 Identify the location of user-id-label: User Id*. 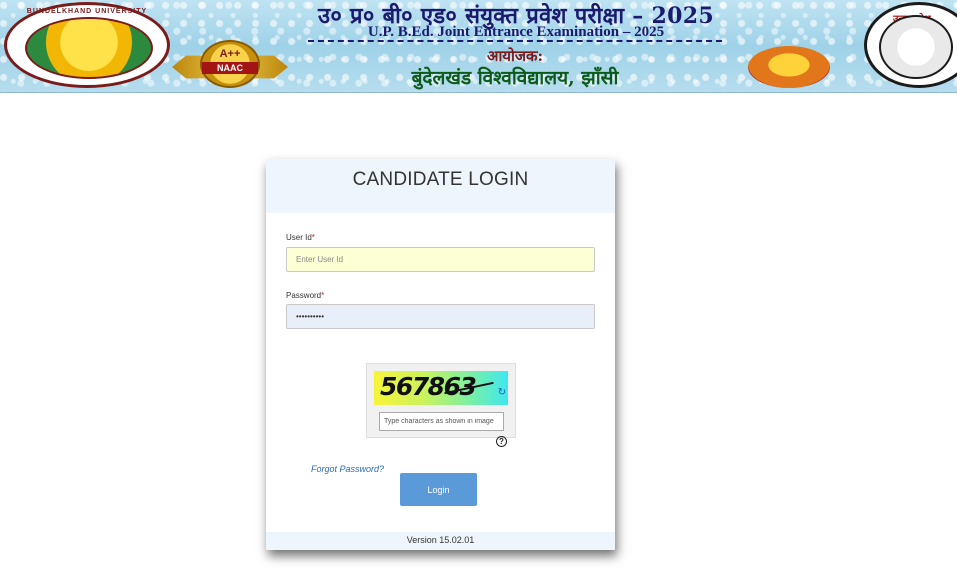
(300, 237).